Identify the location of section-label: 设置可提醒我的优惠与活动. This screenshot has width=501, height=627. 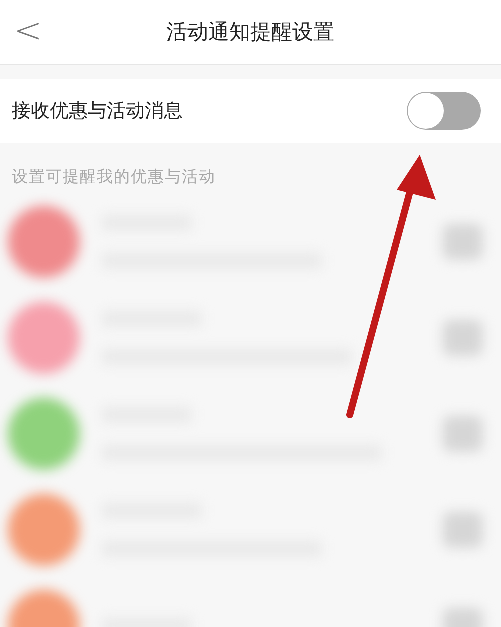
(114, 176).